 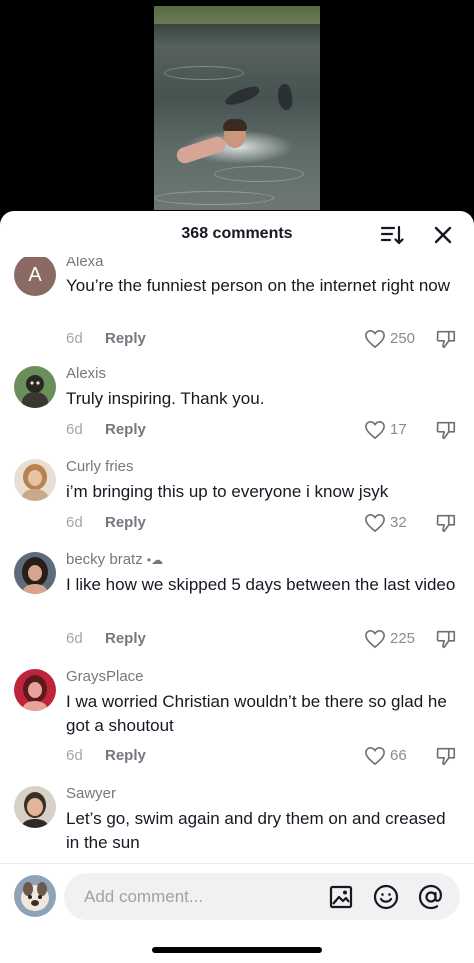 I want to click on comment-username: becky bratz •☁︎, so click(x=114, y=559).